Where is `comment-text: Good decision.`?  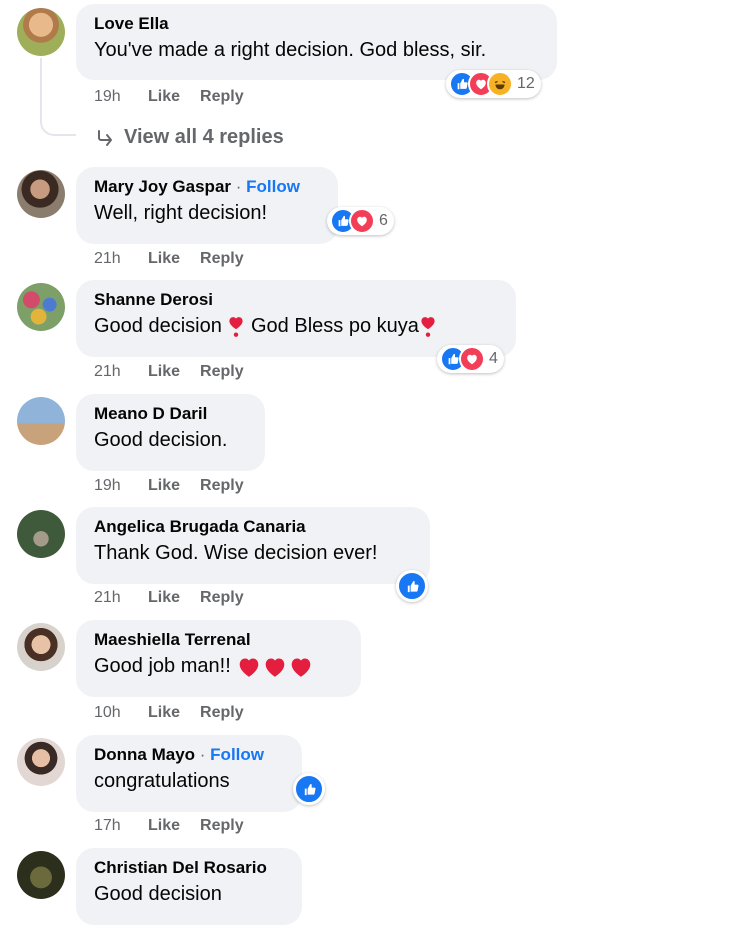 comment-text: Good decision. is located at coordinates (161, 440).